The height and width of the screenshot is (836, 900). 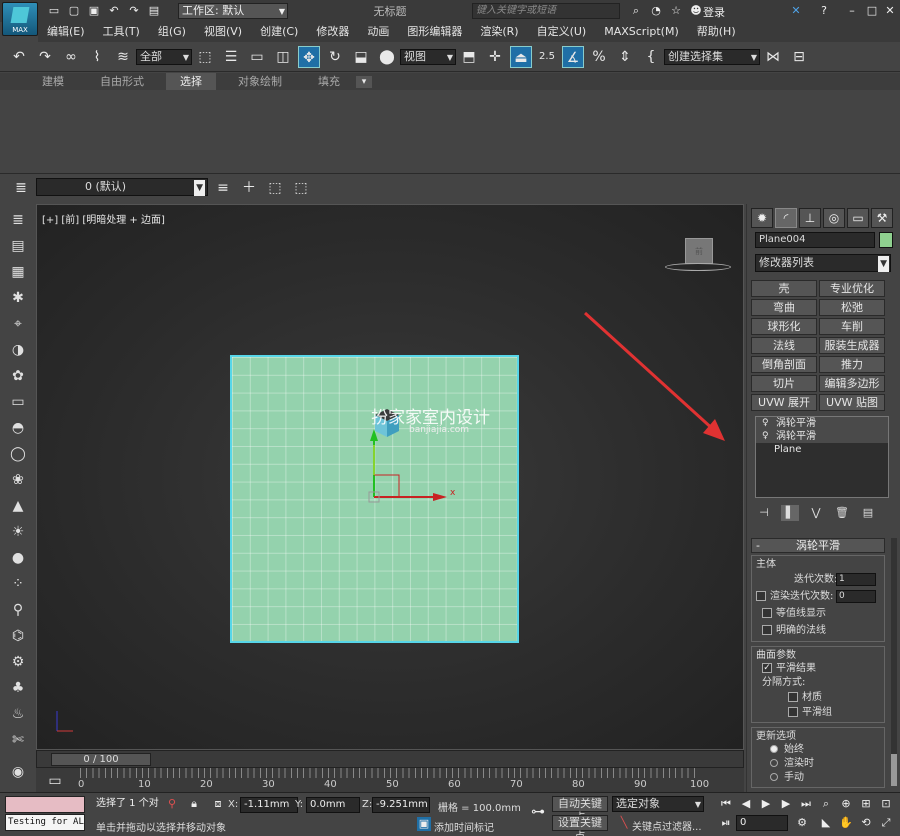 I want to click on command-panel-scrollbar, so click(x=894, y=662).